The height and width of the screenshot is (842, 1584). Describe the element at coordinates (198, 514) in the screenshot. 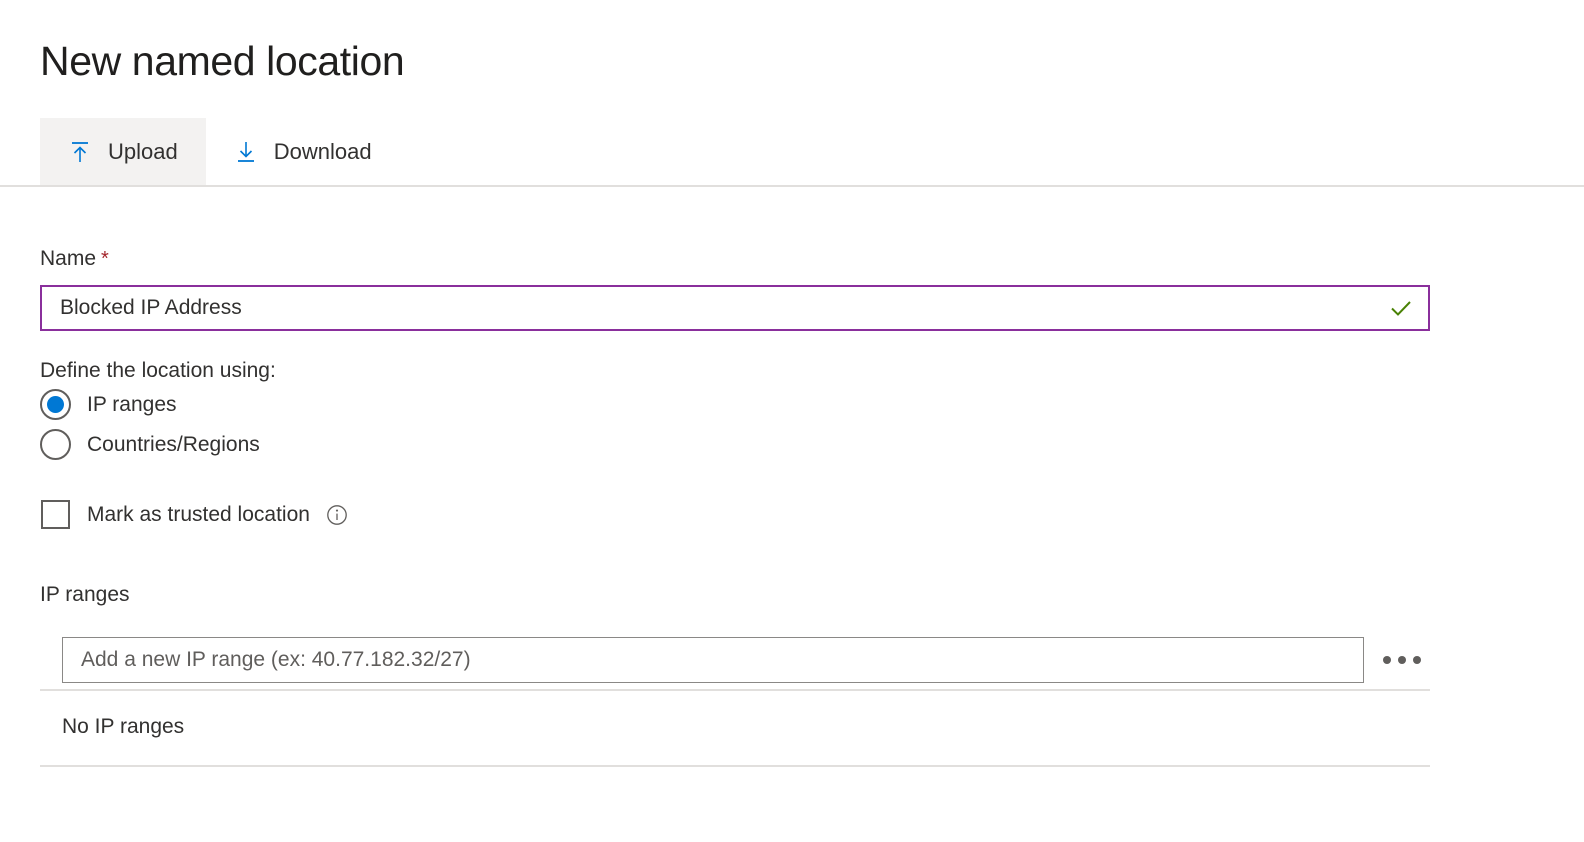

I see `trusted-location-label: Mark as trusted location` at that location.